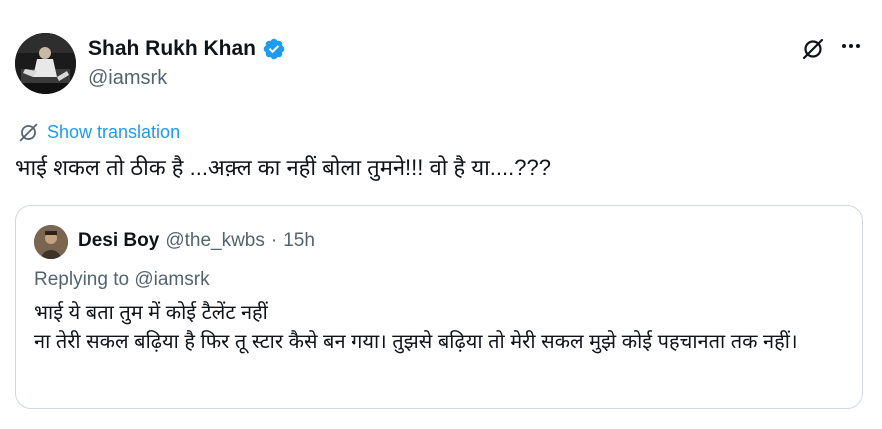 This screenshot has height=429, width=882. I want to click on avatar-image, so click(45, 63).